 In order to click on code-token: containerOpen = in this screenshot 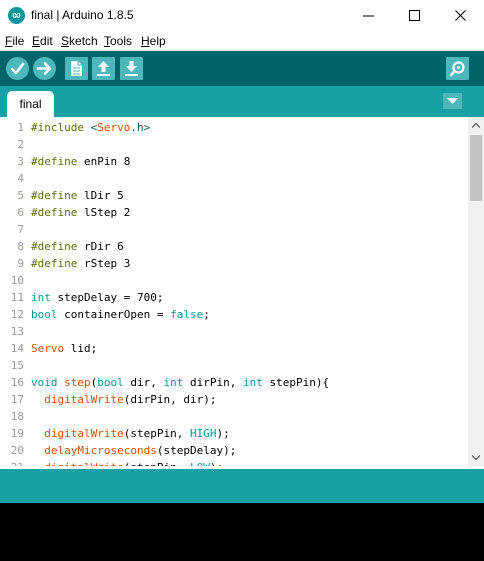, I will do `click(114, 314)`.